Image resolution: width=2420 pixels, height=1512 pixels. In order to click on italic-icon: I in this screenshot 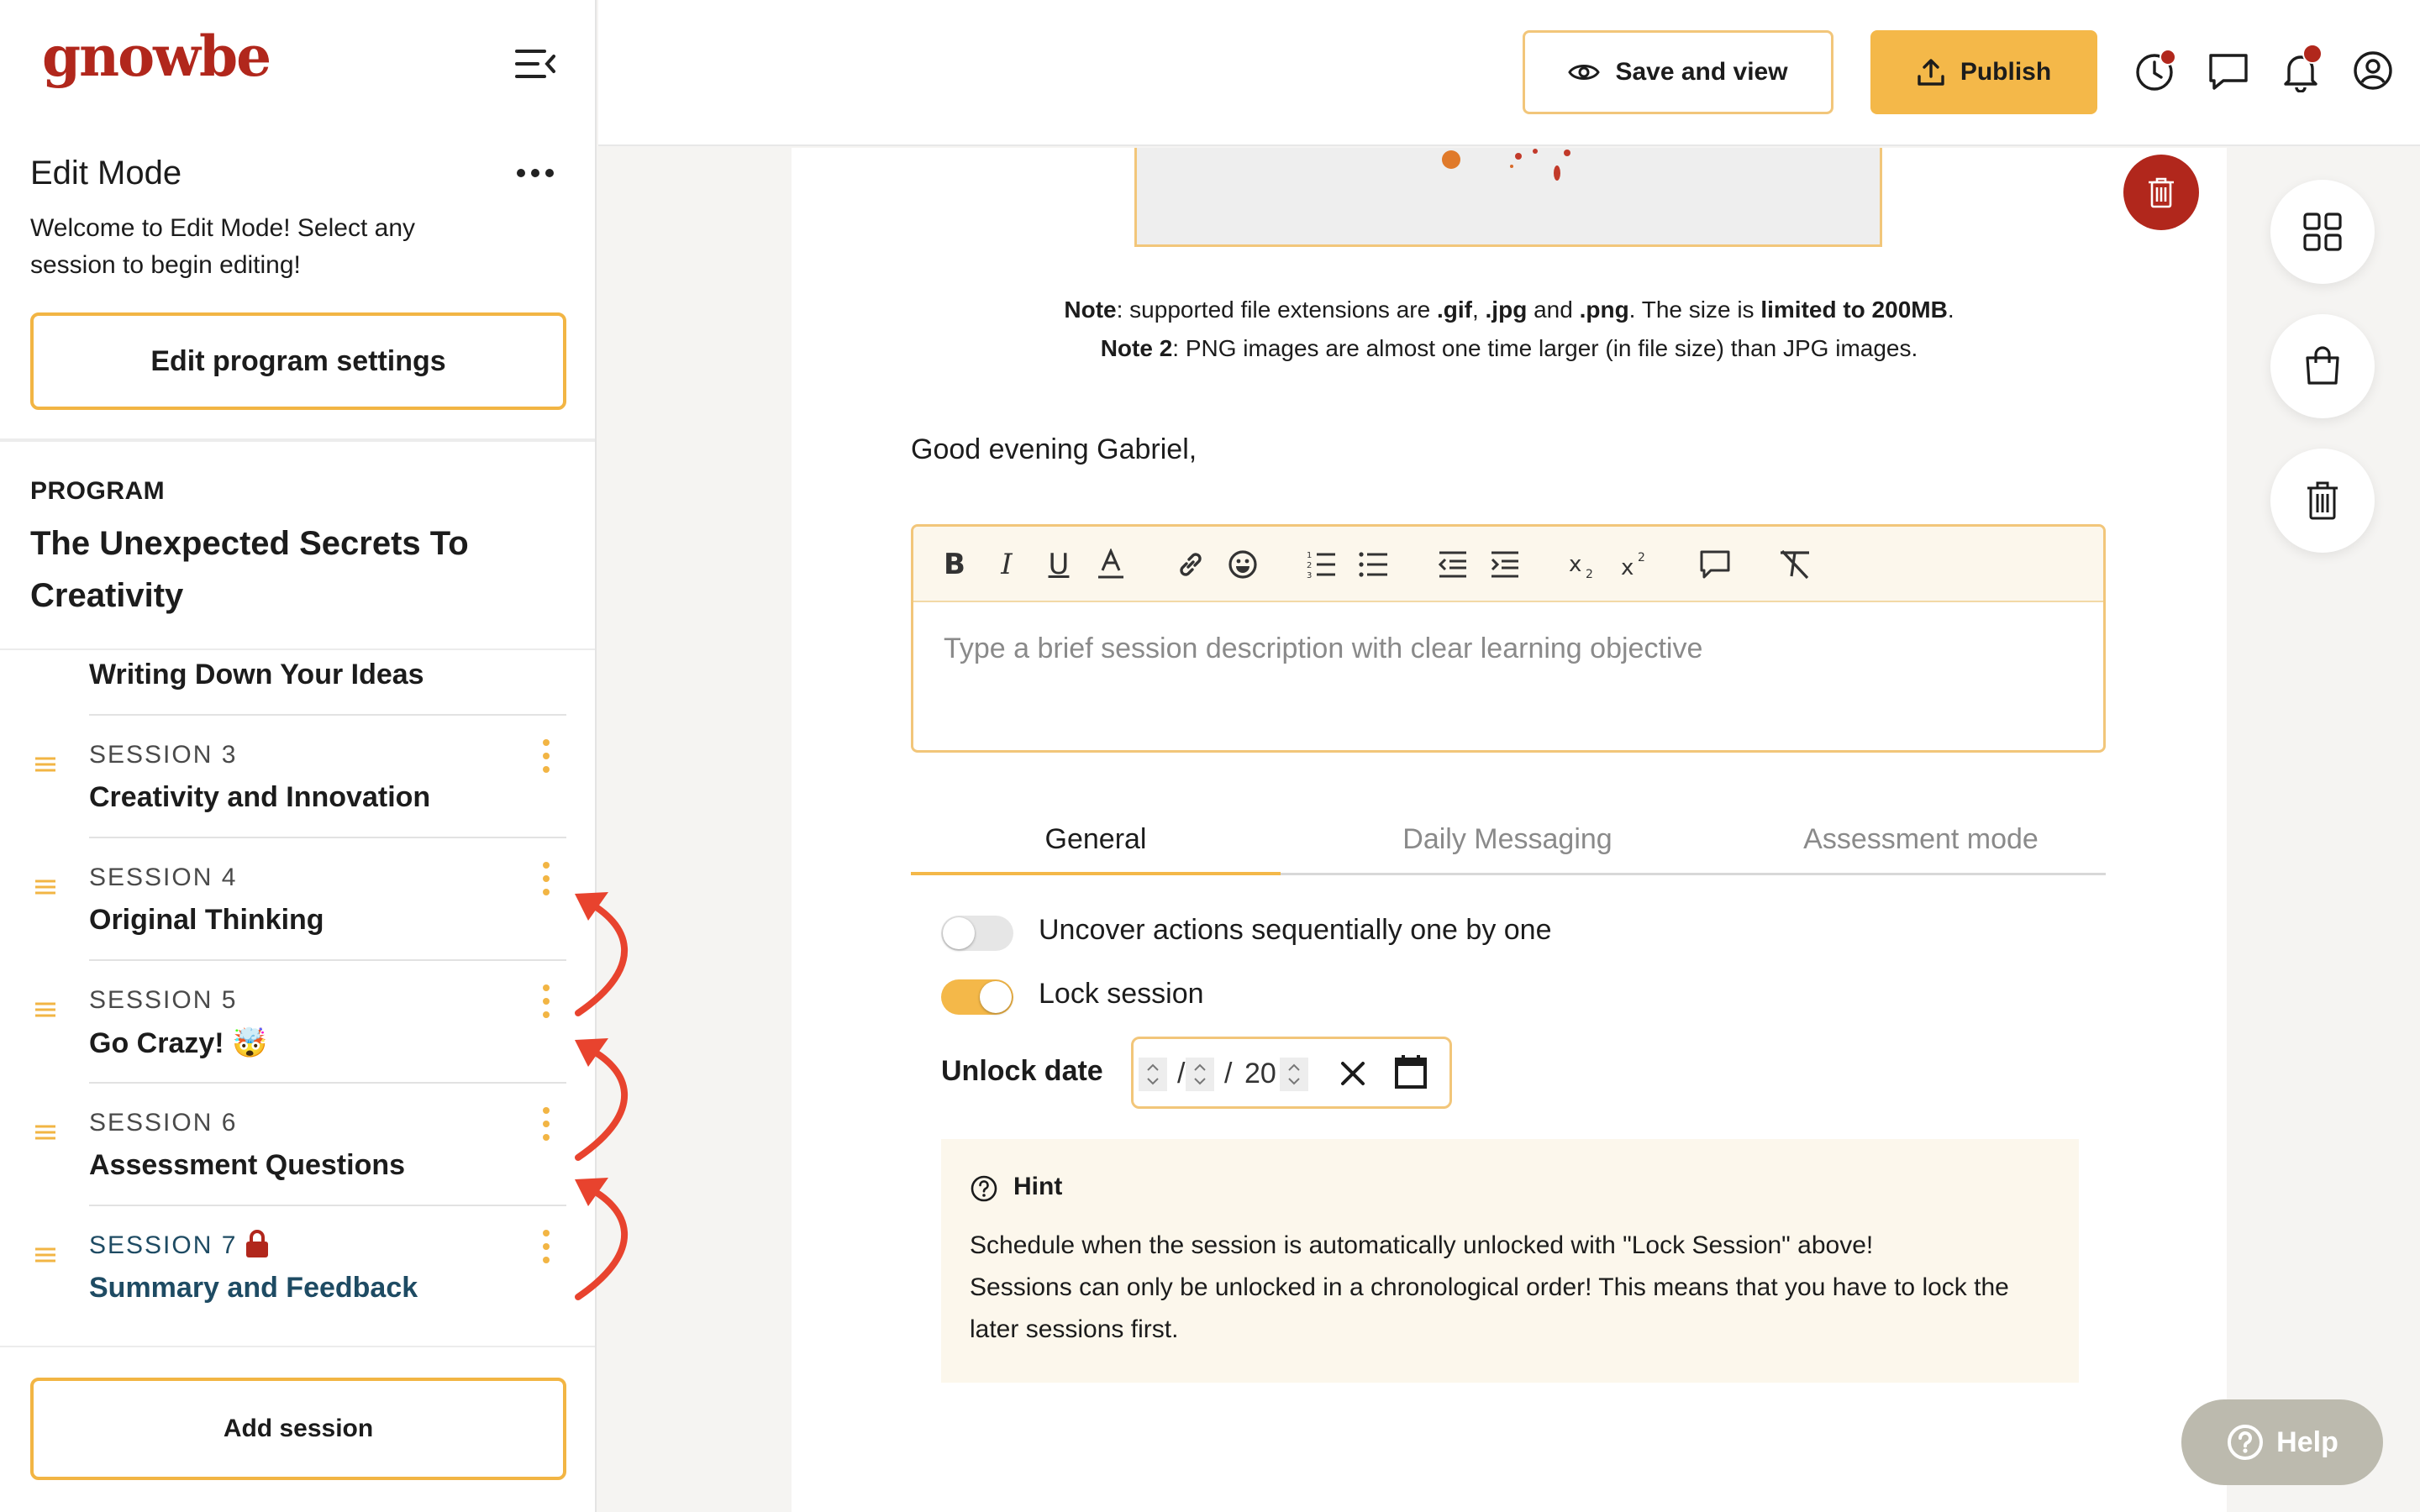, I will do `click(1007, 564)`.